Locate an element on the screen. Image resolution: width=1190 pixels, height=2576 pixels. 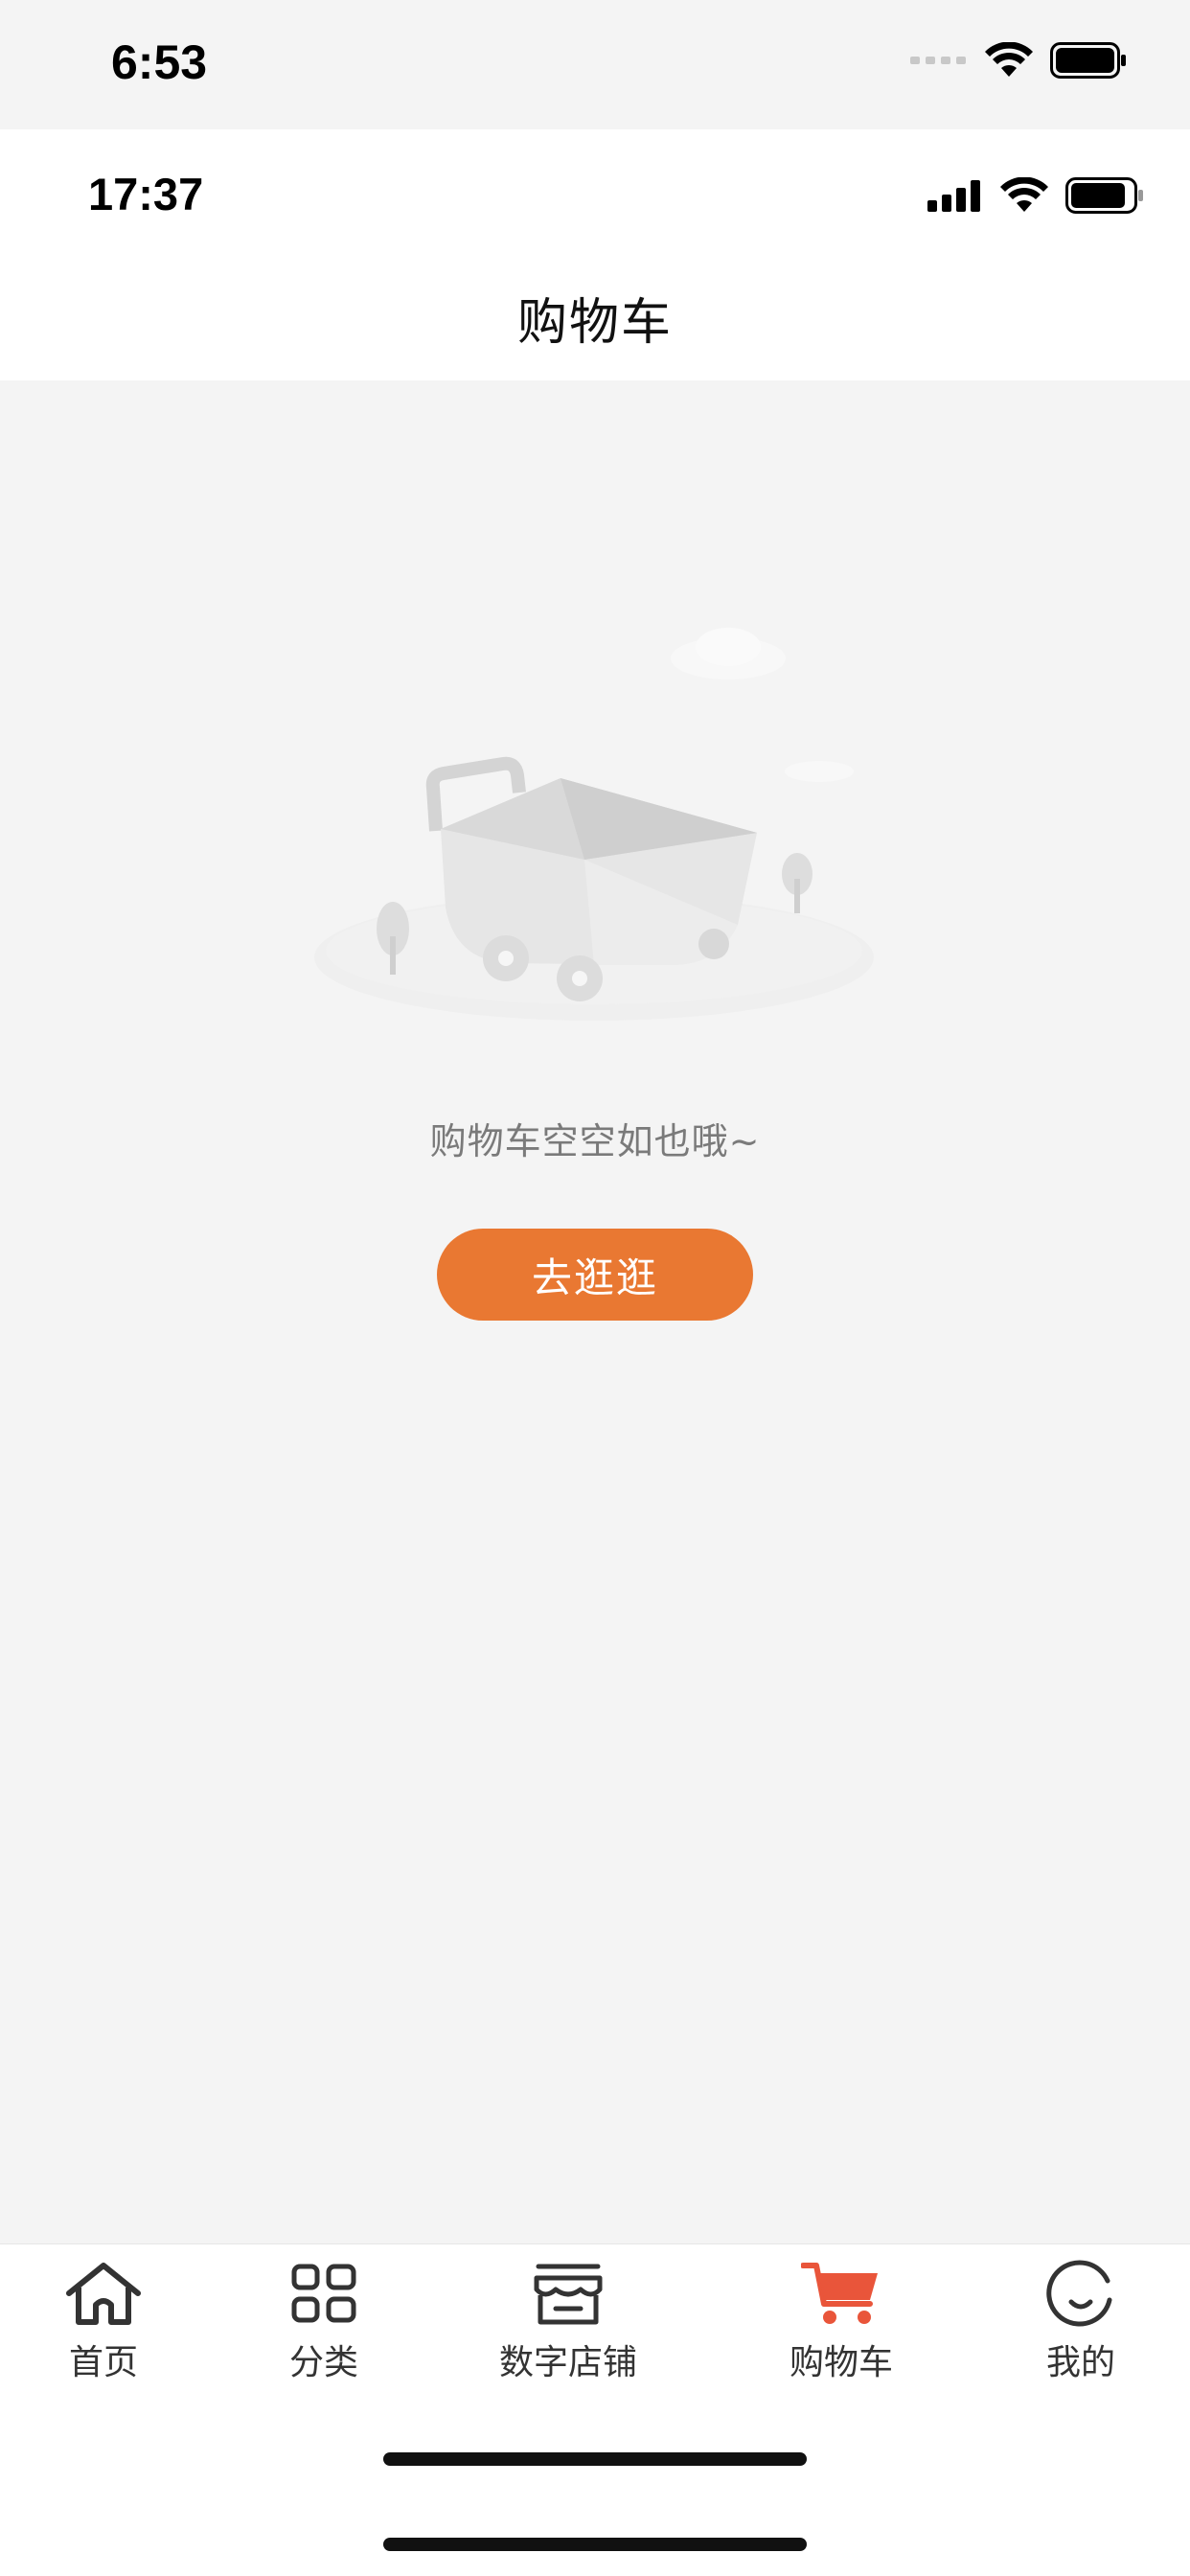
empty-cart-illustration is located at coordinates (594, 824).